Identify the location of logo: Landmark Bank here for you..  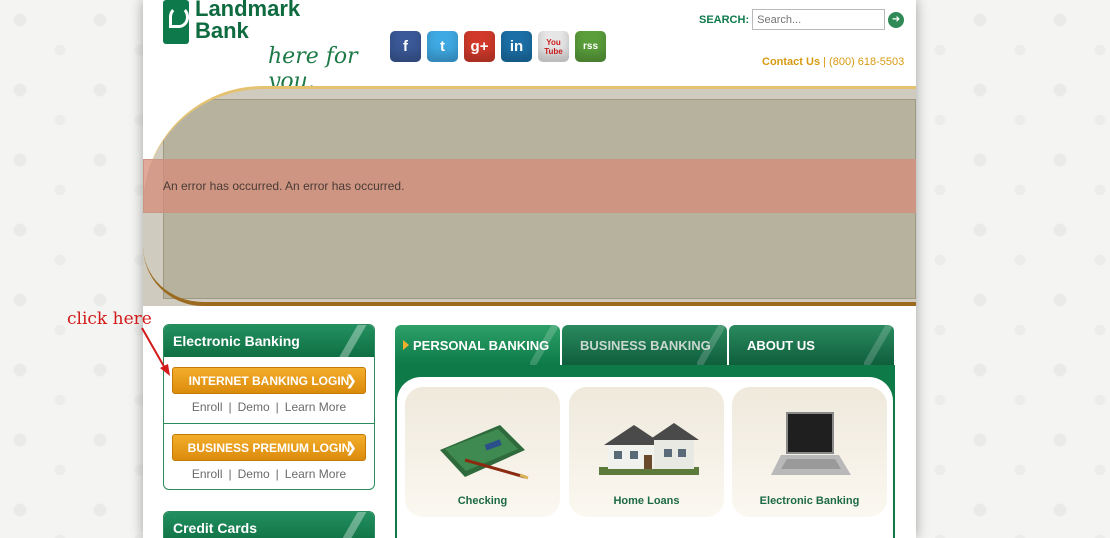
(268, 47).